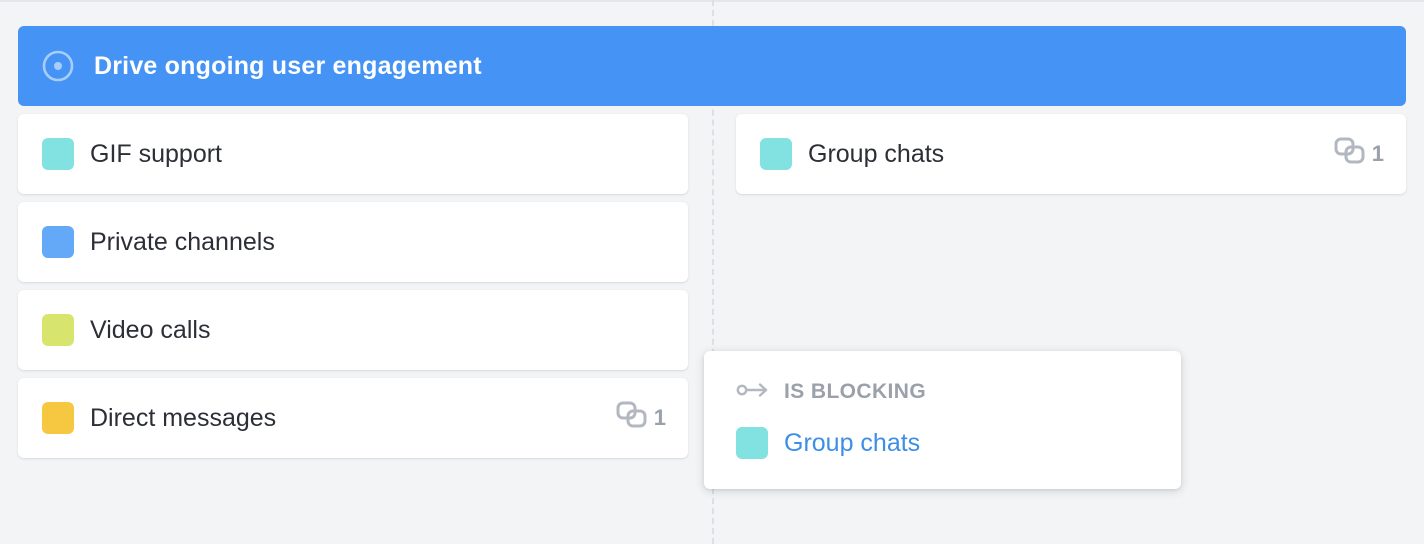  Describe the element at coordinates (353, 330) in the screenshot. I see `feature-card-video-calls: Video calls` at that location.